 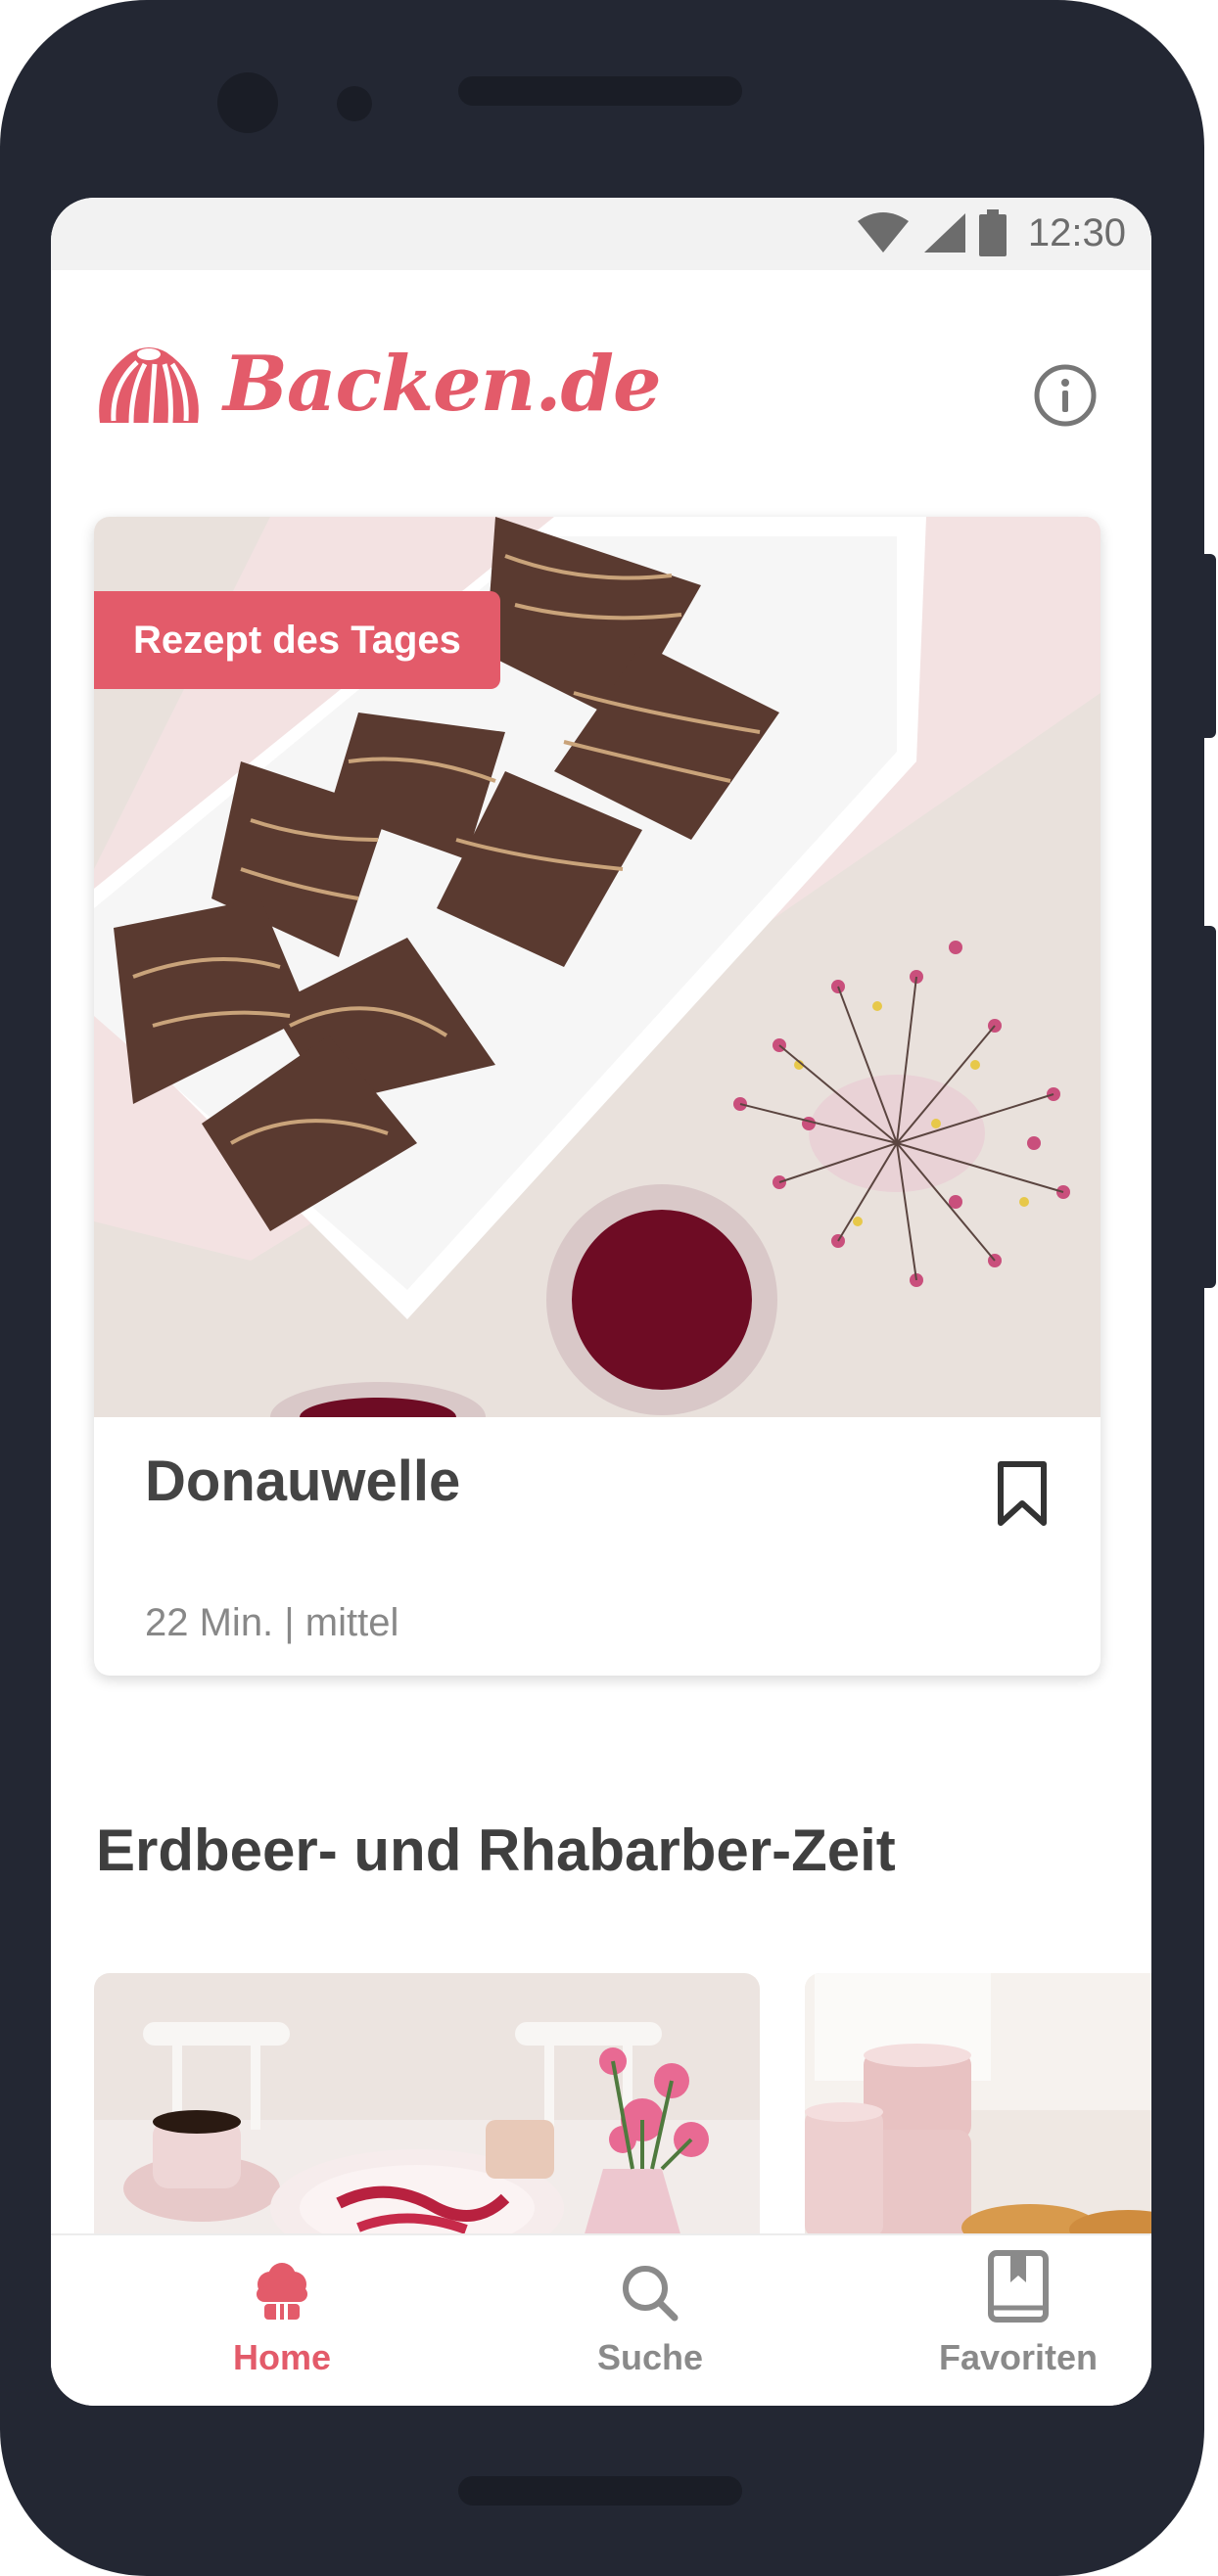 What do you see at coordinates (442, 384) in the screenshot?
I see `logo-text: Backen.de` at bounding box center [442, 384].